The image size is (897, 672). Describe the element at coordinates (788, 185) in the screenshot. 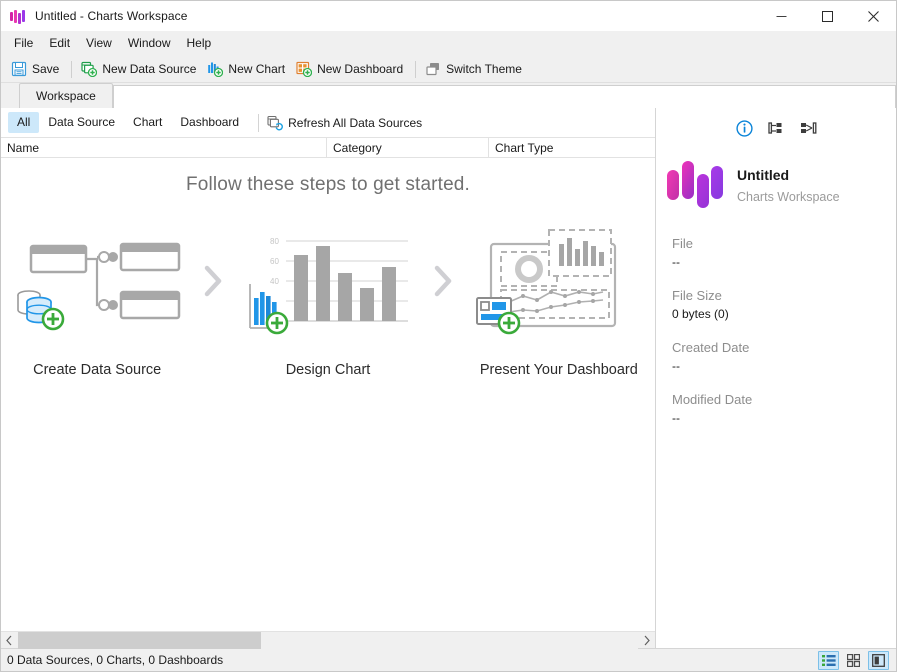

I see `details-titles: Untitled Charts Workspace` at that location.